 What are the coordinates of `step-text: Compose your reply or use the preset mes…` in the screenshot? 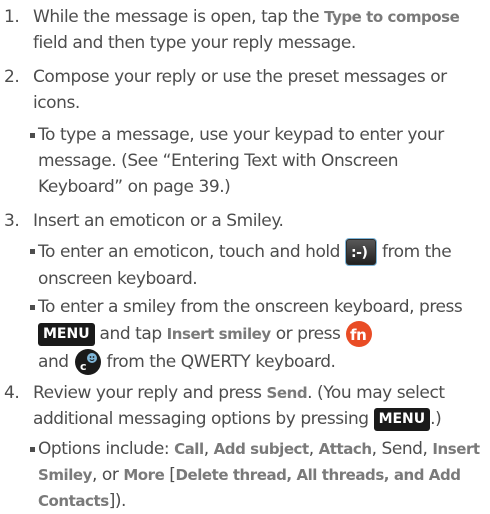 It's located at (240, 90).